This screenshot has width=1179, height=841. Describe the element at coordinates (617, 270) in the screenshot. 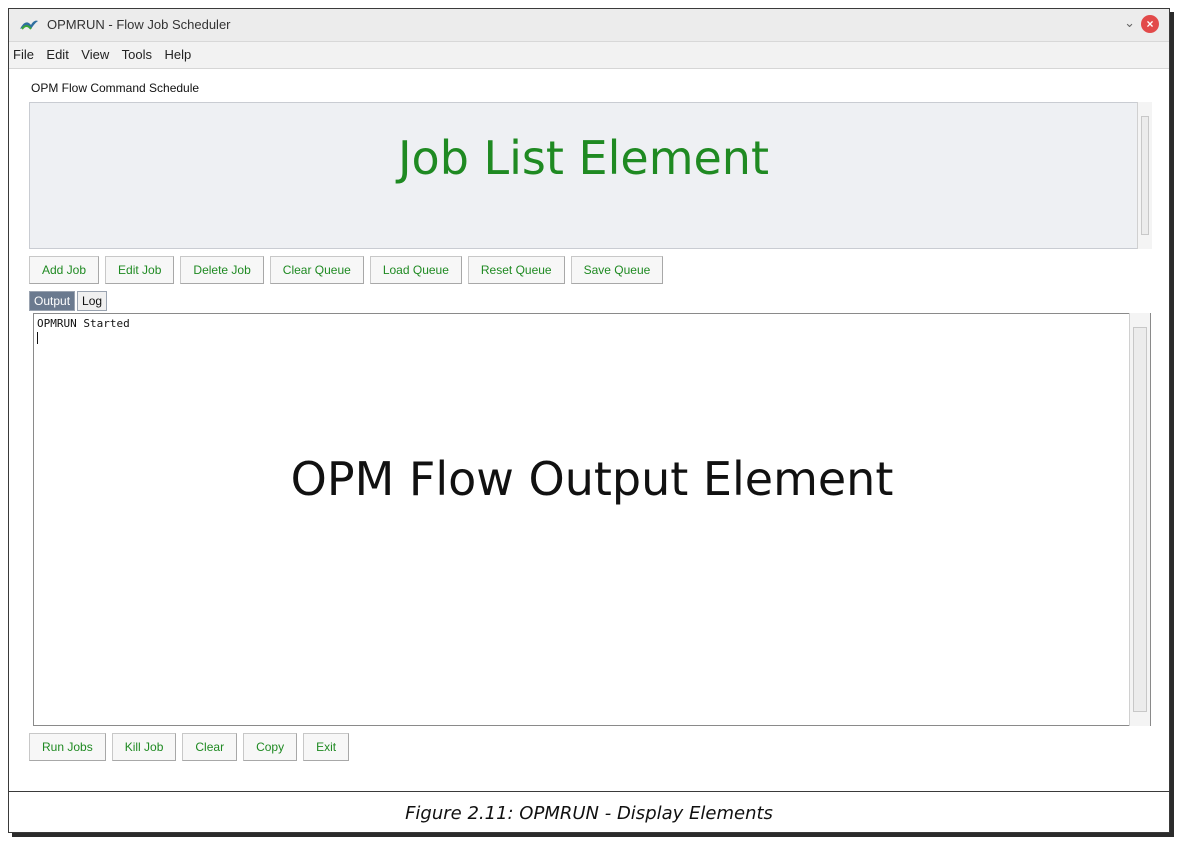

I see `save-queue-button: Save Queue` at that location.